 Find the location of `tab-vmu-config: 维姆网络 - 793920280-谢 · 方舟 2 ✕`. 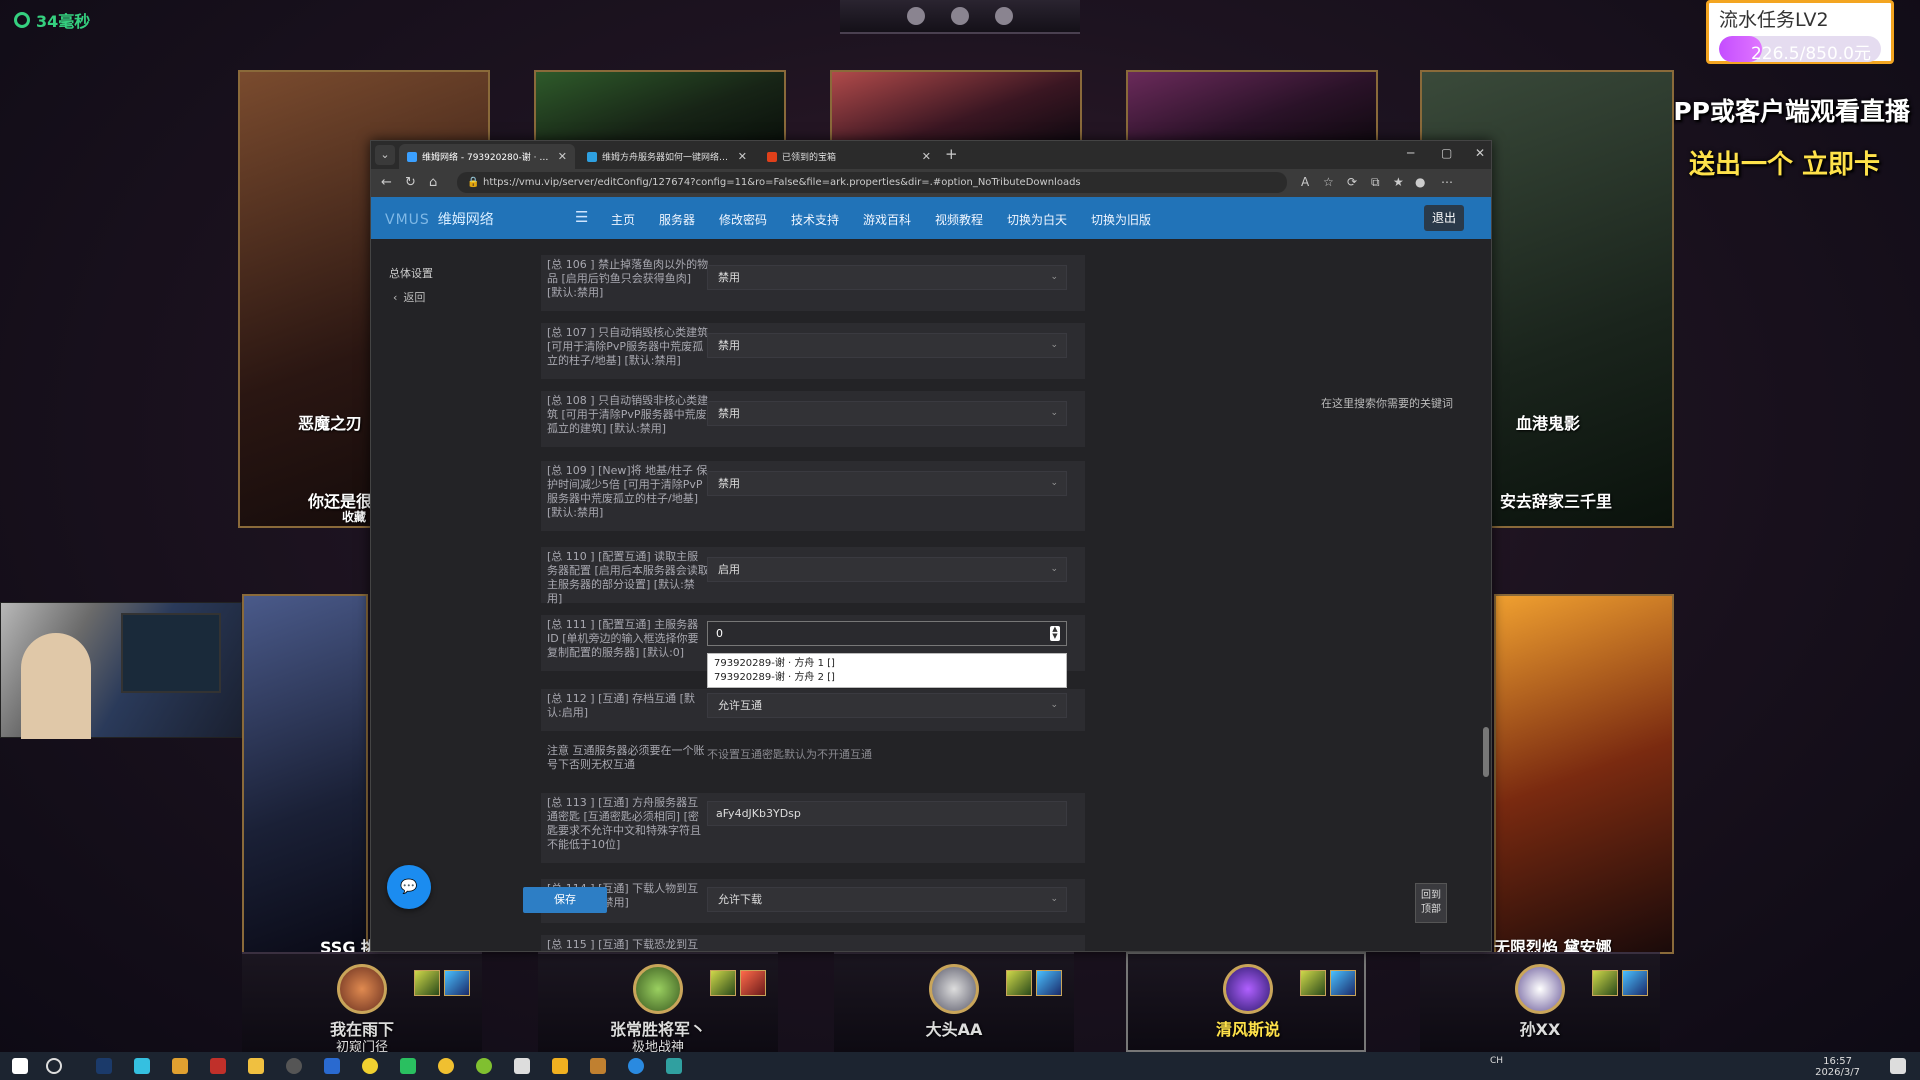

tab-vmu-config: 维姆网络 - 793920280-谢 · 方舟 2 ✕ is located at coordinates (487, 156).